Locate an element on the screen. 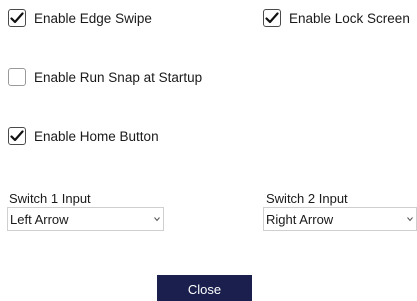 The image size is (417, 301). edge-swipe-checkbox is located at coordinates (17, 18).